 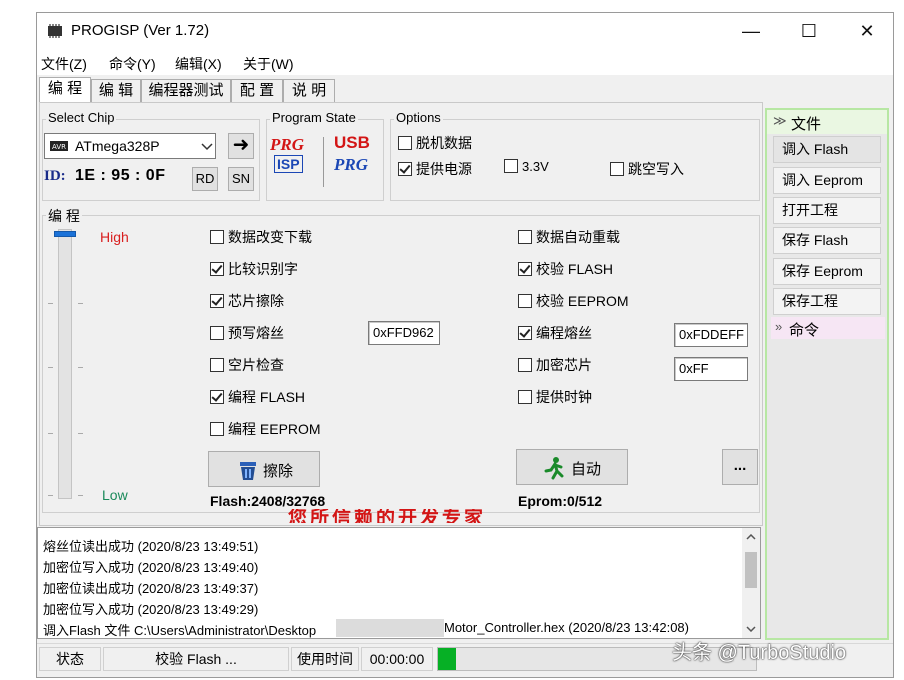 What do you see at coordinates (564, 333) in the screenshot?
I see `program-fuse-label: 编程熔丝` at bounding box center [564, 333].